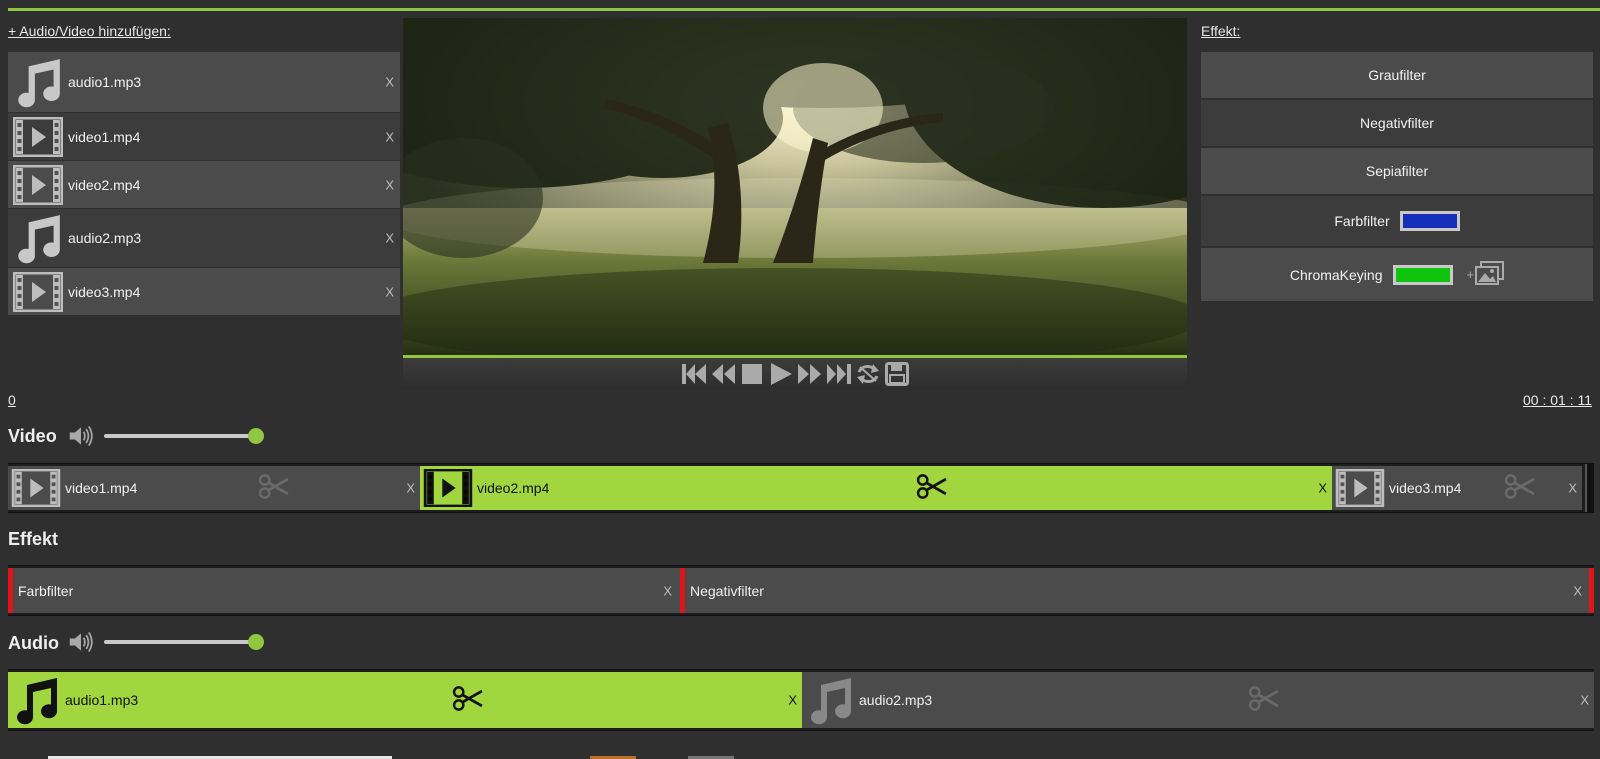 The height and width of the screenshot is (759, 1600). I want to click on add-media-link: + Audio/Video hinzufügen:, so click(89, 31).